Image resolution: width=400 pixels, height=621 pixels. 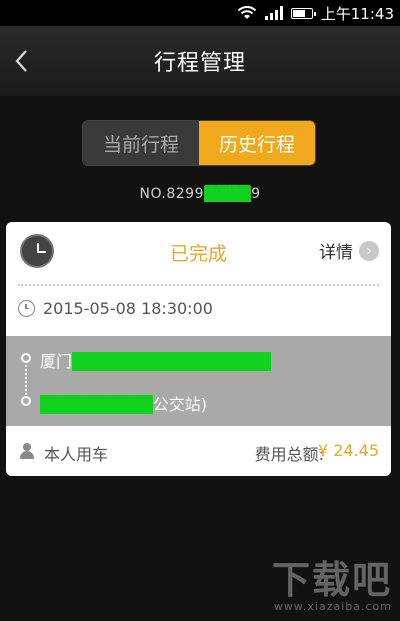 I want to click on redacted-block: ████, so click(x=228, y=194).